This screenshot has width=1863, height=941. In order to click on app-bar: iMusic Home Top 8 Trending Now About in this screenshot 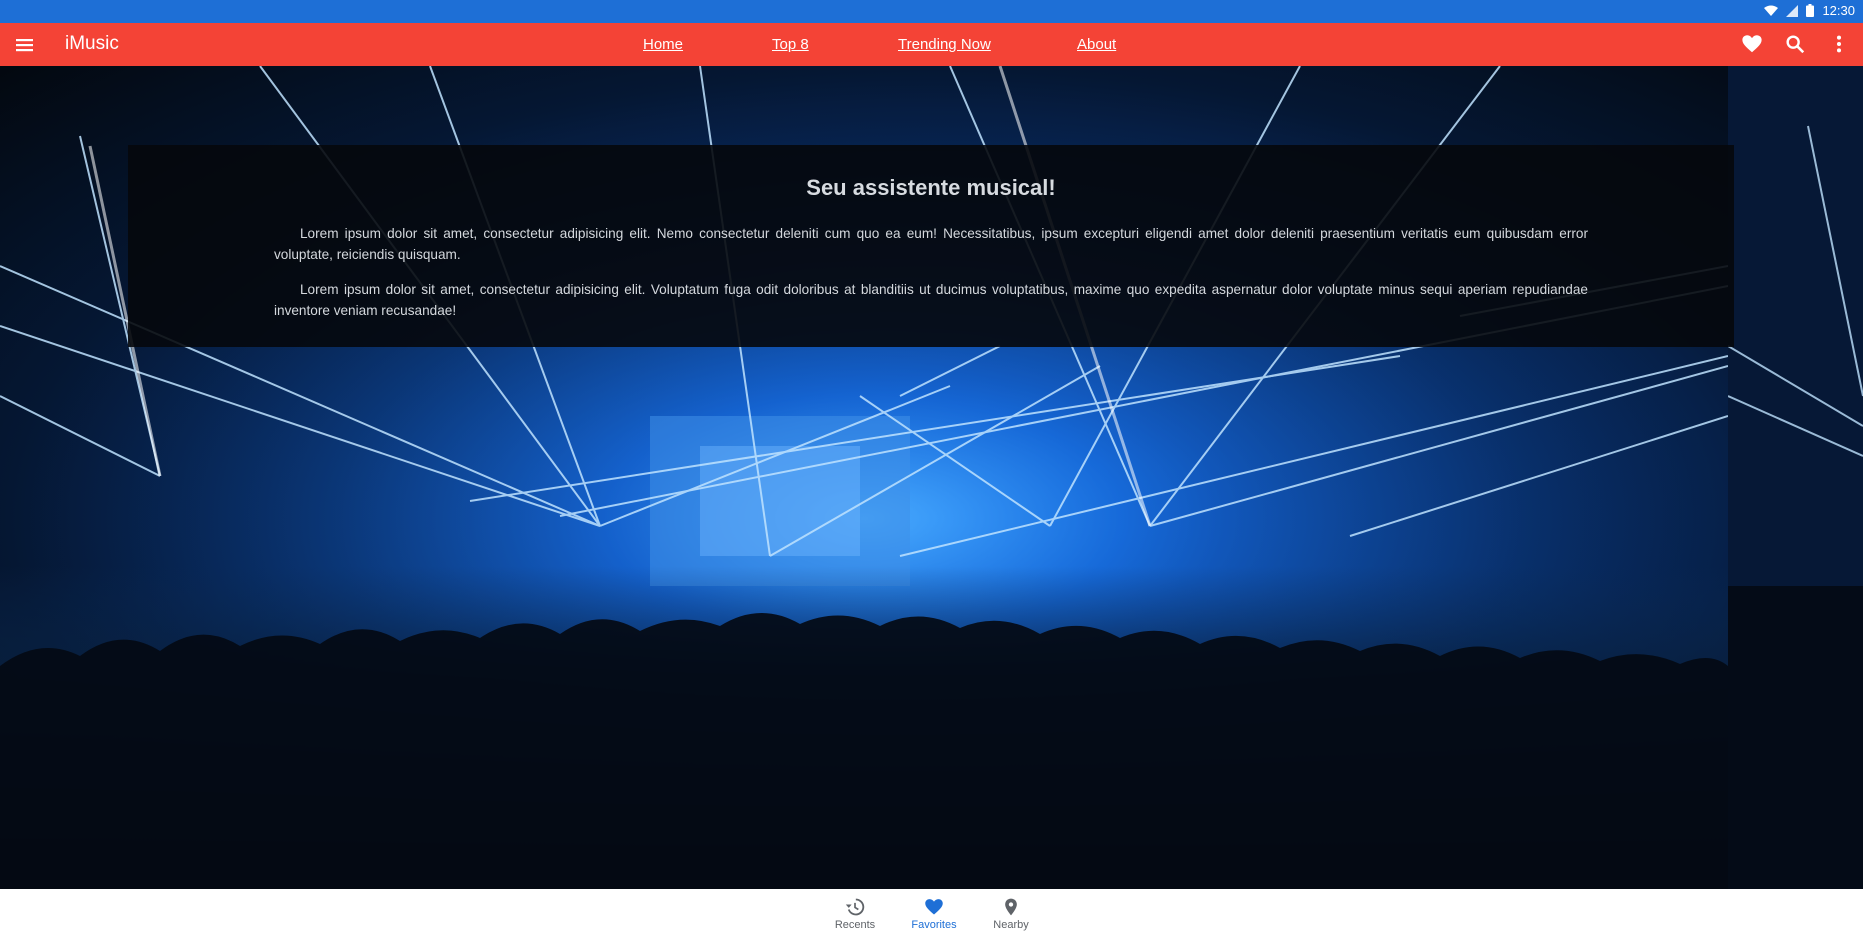, I will do `click(931, 44)`.